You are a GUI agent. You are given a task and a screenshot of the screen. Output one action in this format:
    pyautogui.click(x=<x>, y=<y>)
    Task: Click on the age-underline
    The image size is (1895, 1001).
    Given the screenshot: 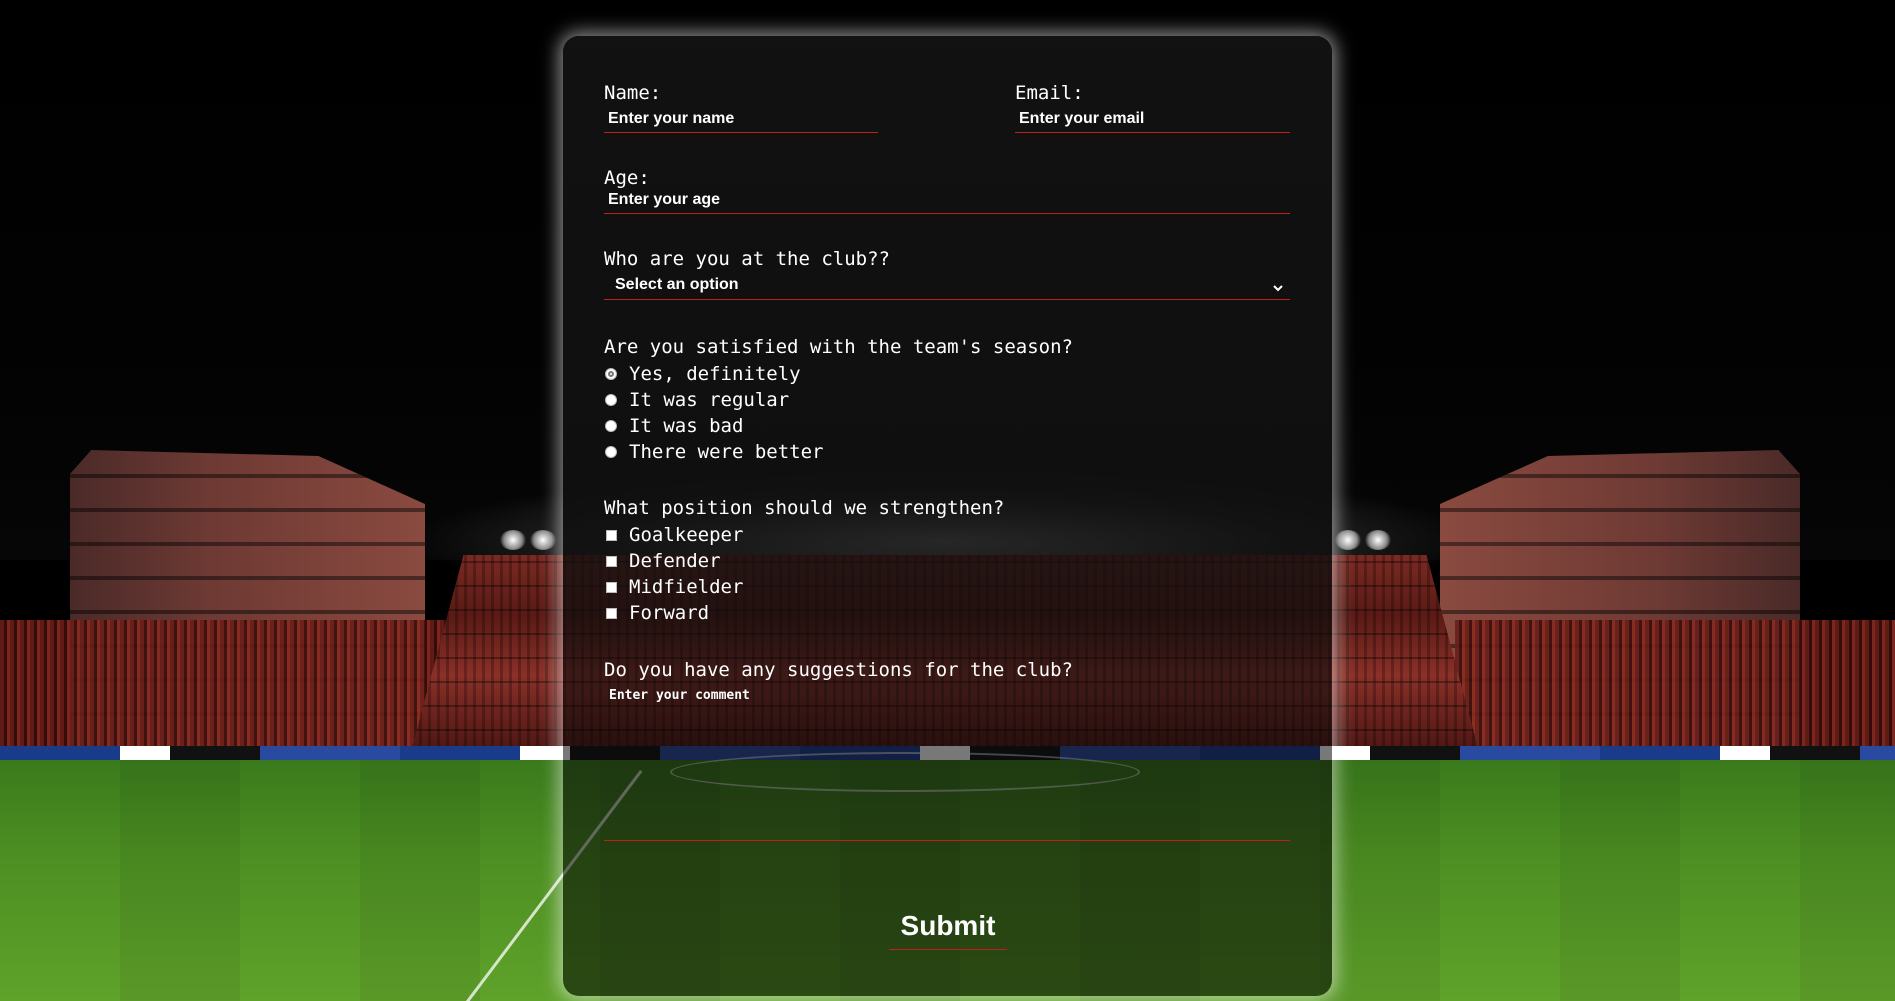 What is the action you would take?
    pyautogui.click(x=947, y=213)
    